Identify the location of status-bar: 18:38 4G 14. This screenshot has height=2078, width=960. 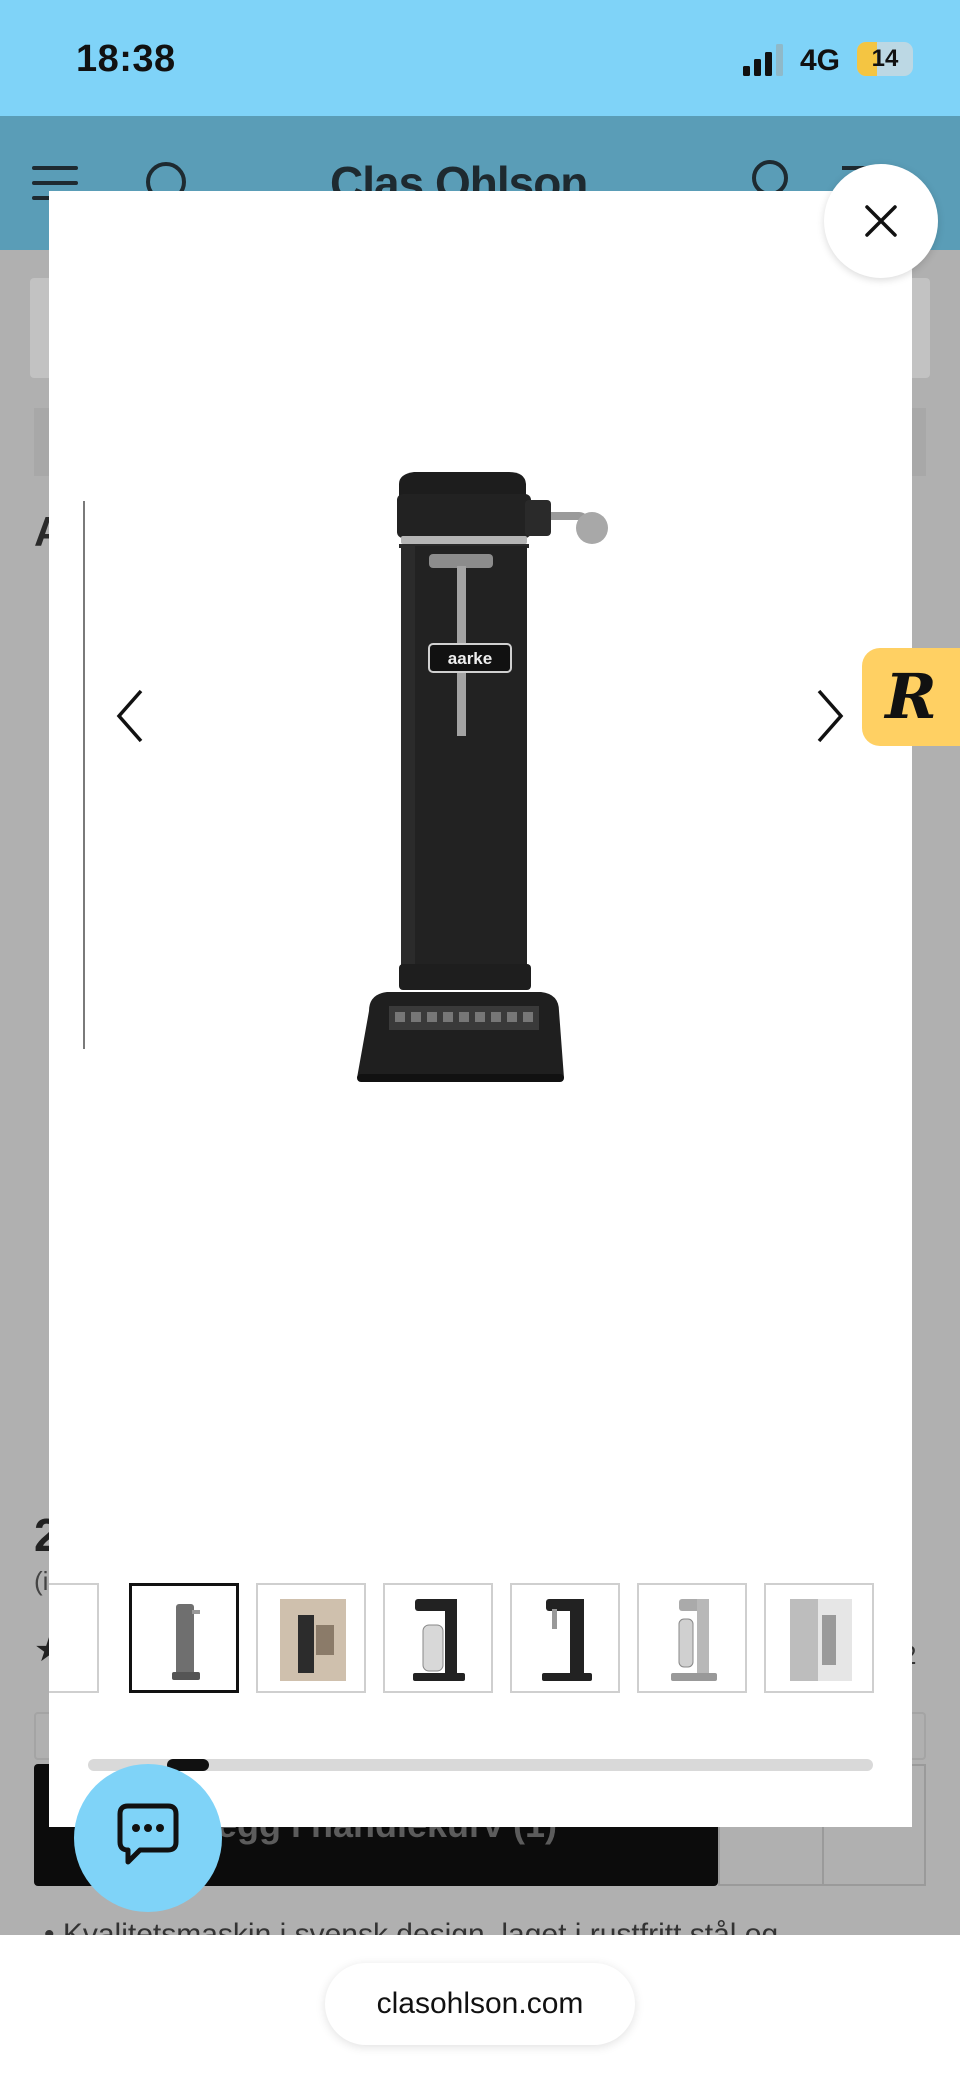
(480, 58).